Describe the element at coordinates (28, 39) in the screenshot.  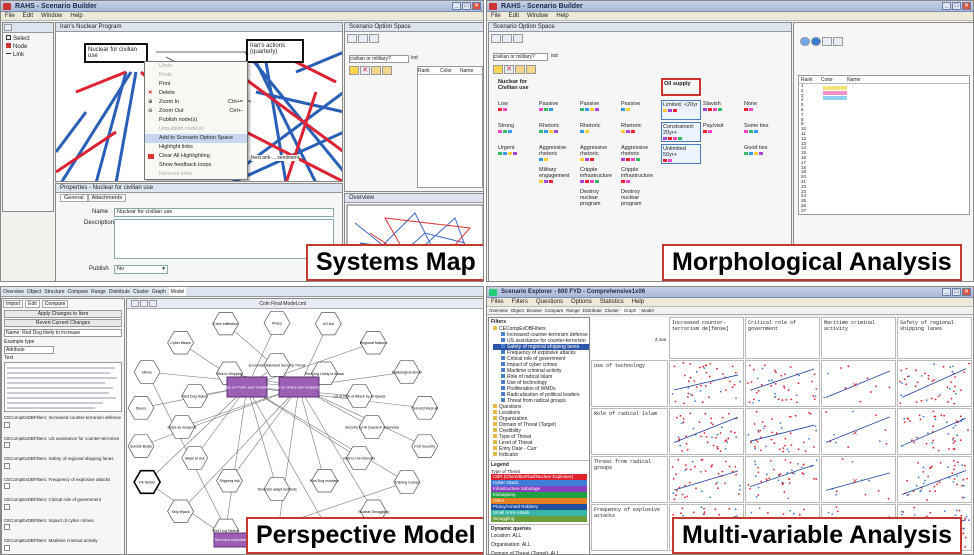
I see `palette-item-select: Select` at that location.